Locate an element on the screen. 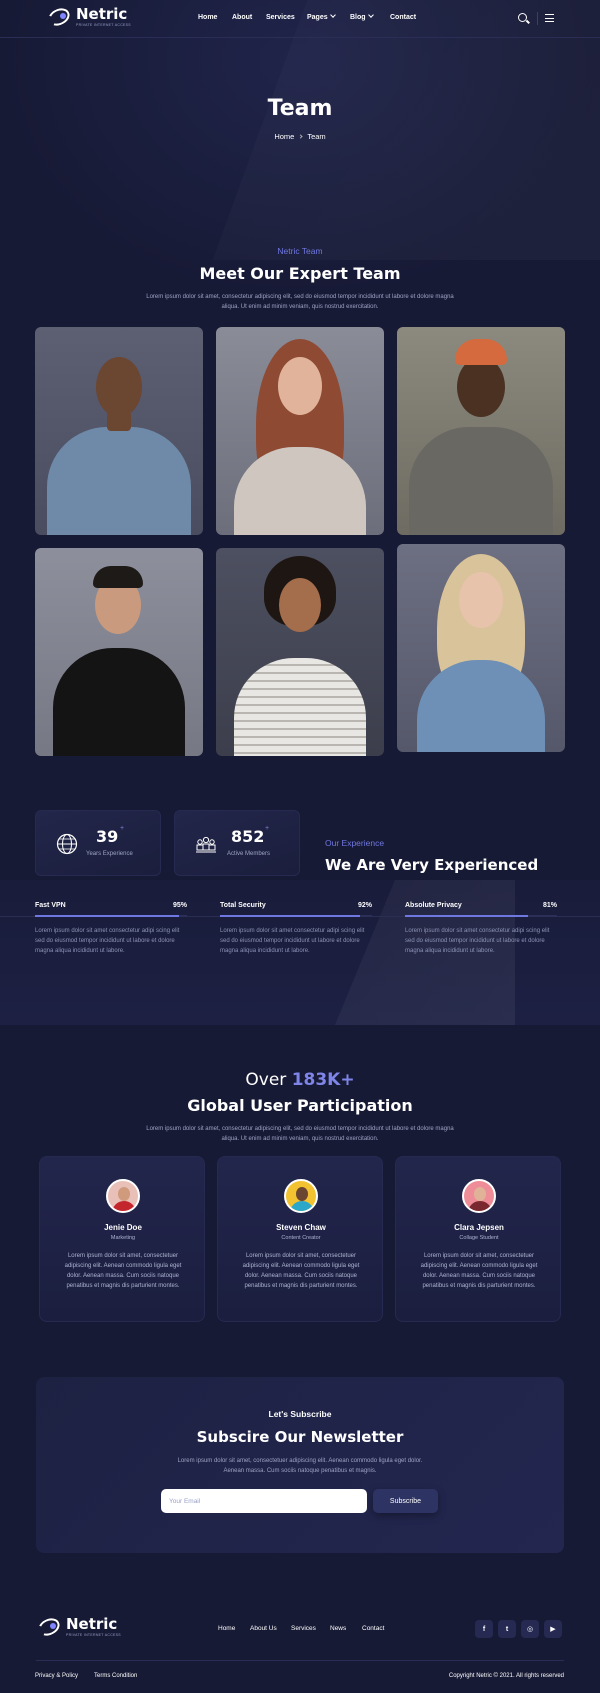  newsletter-eyebrow: Let's Subscribe is located at coordinates (300, 1414).